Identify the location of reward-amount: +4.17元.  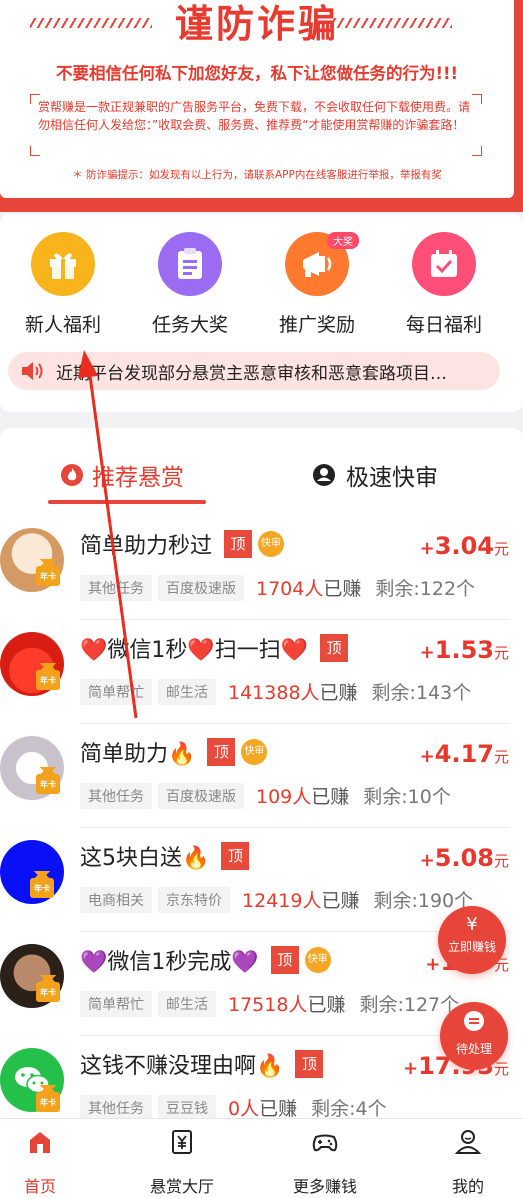
(464, 754).